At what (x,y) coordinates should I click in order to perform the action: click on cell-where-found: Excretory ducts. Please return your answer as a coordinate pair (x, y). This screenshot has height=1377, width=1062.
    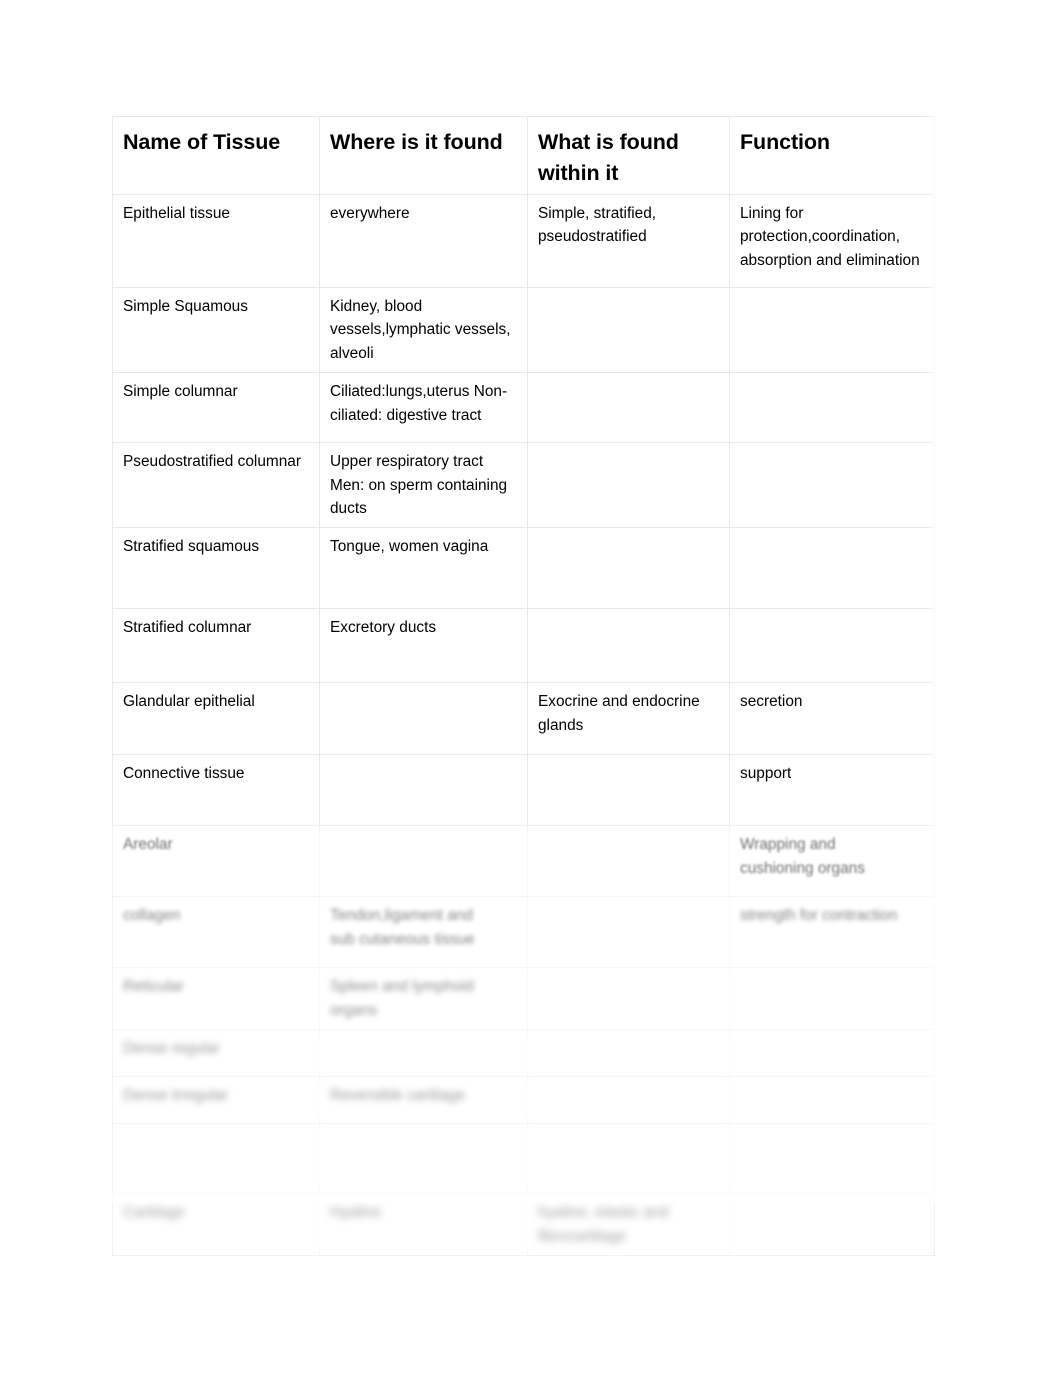
    Looking at the image, I should click on (423, 646).